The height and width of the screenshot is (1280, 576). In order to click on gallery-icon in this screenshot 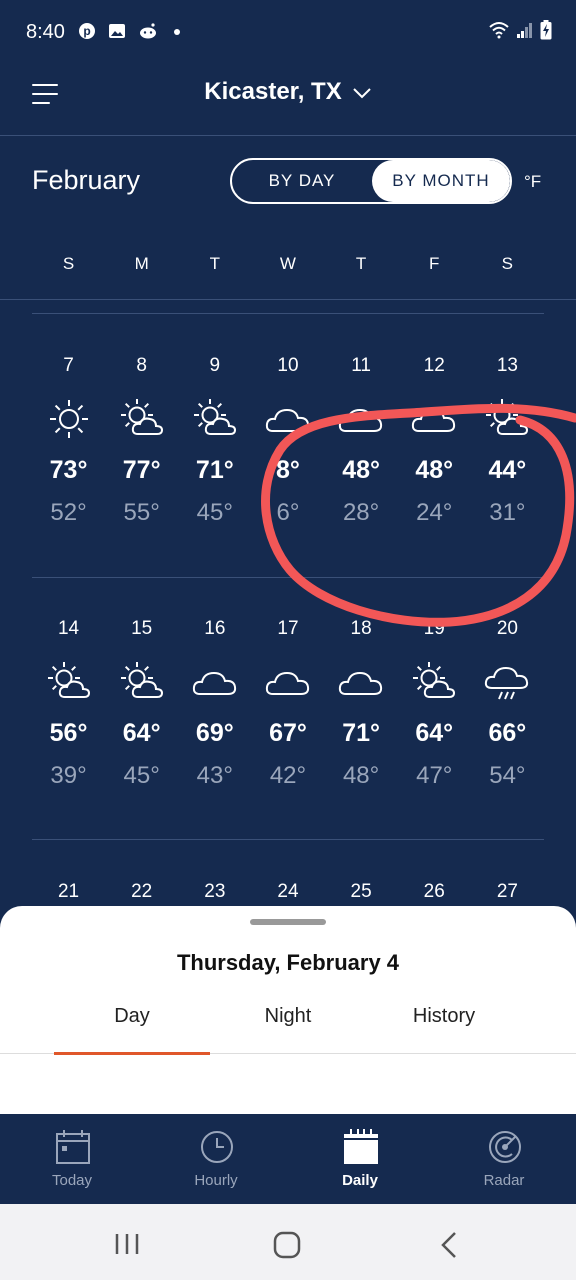, I will do `click(117, 31)`.